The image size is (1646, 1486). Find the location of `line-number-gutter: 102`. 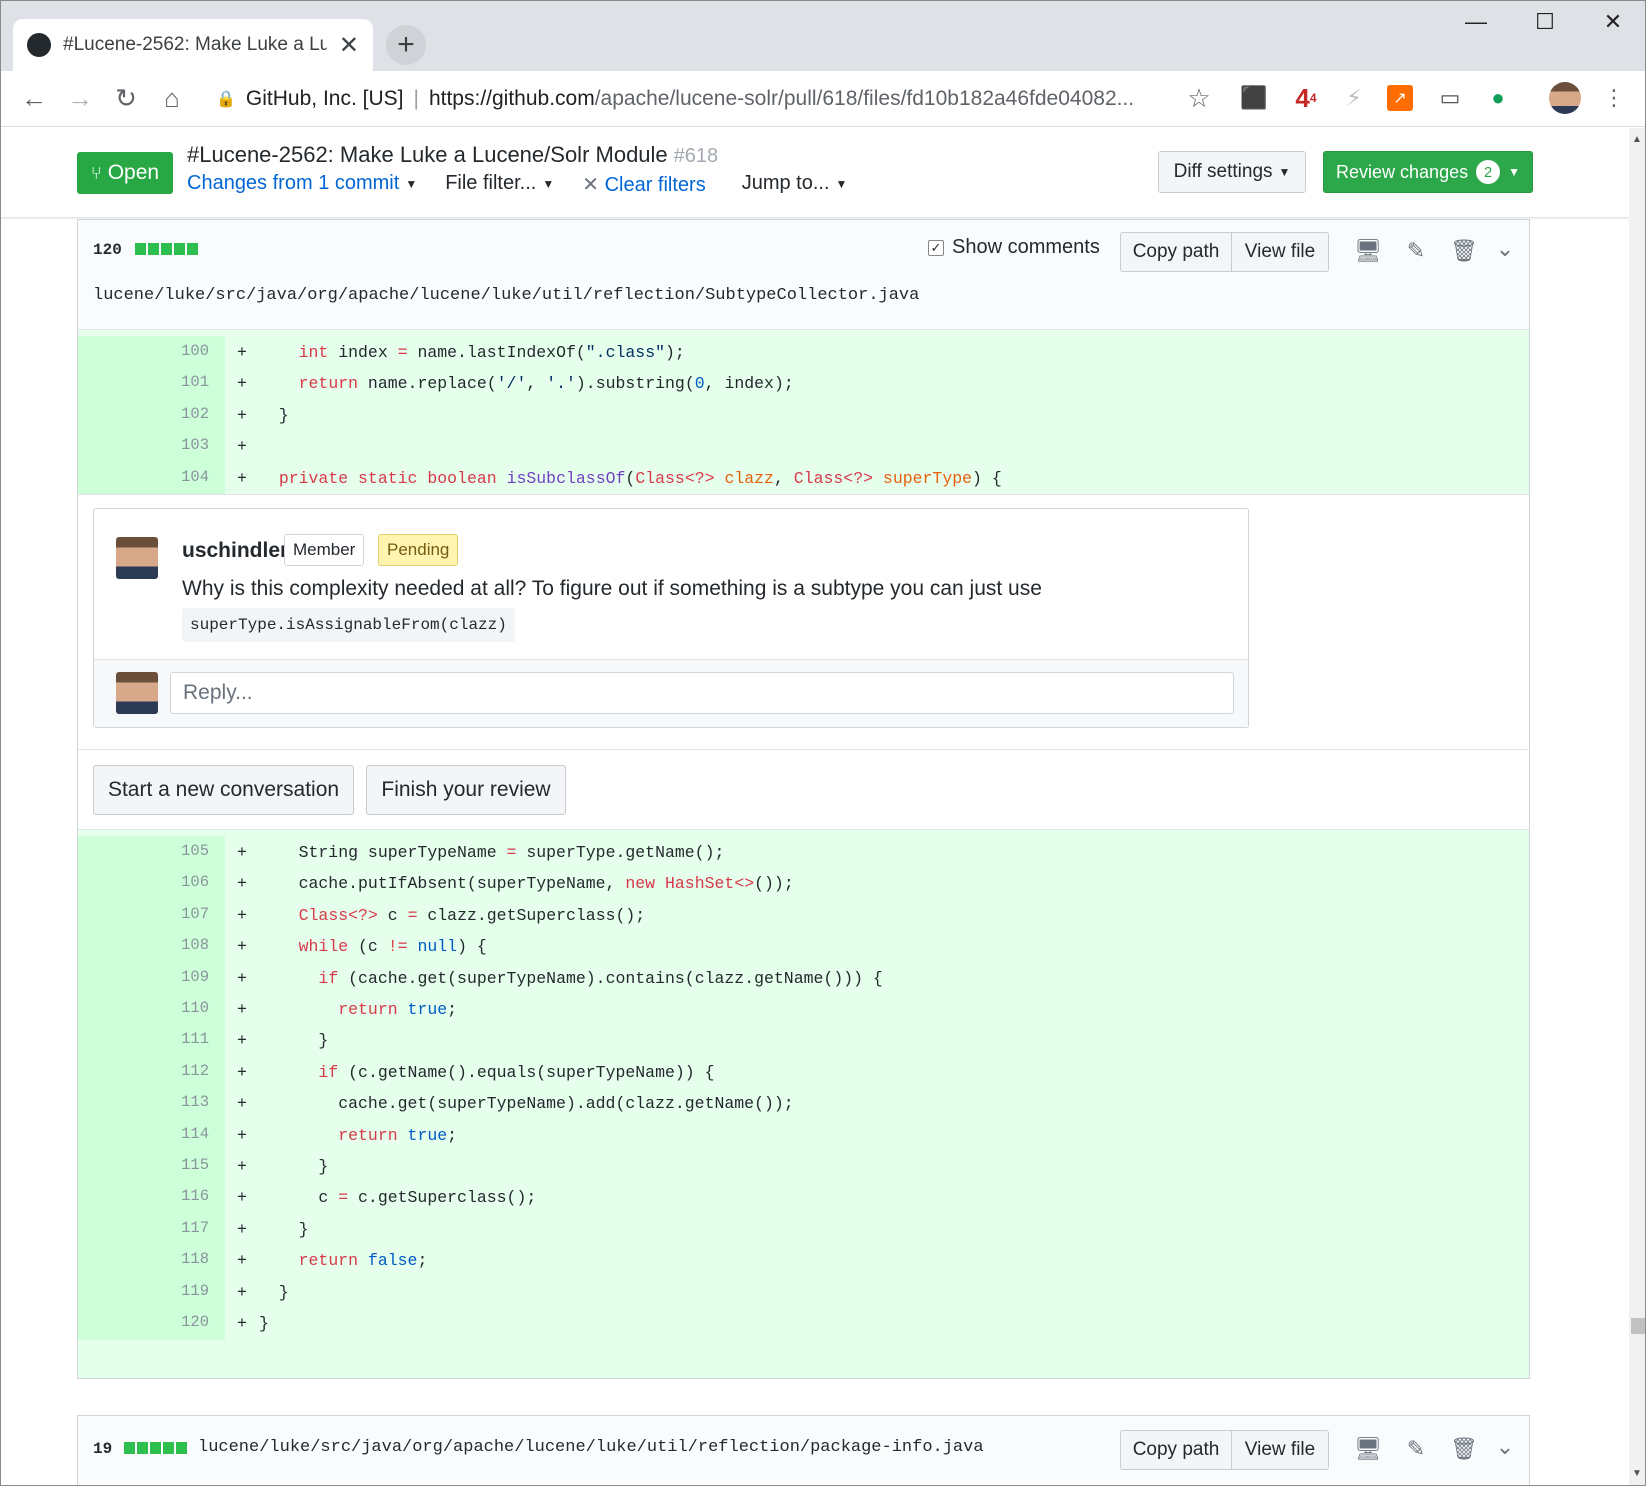

line-number-gutter: 102 is located at coordinates (151, 415).